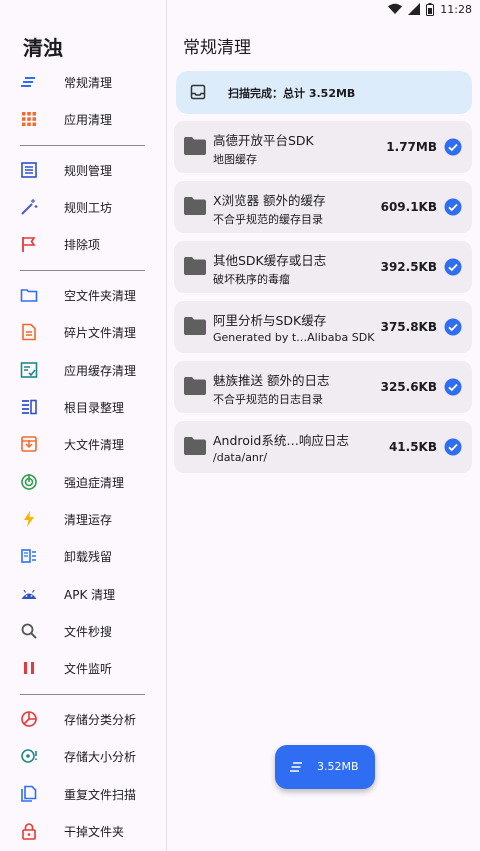 This screenshot has height=851, width=480. I want to click on menu-item-label: 碎片文件清理, so click(100, 333).